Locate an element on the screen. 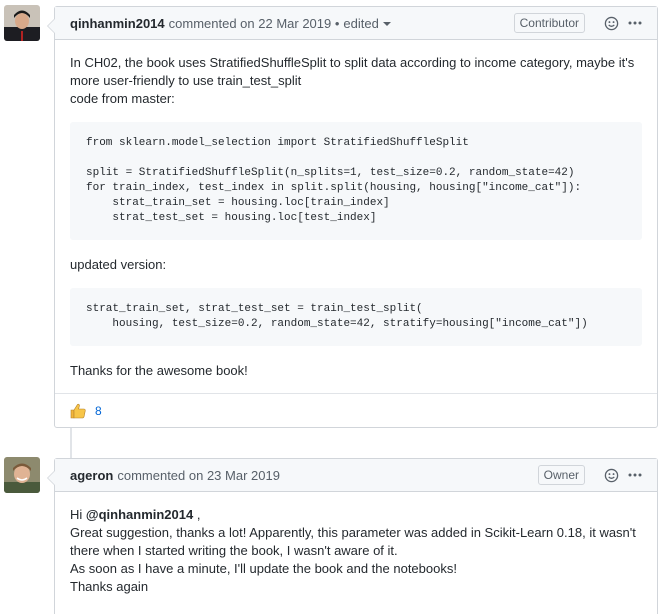 This screenshot has width=663, height=614. body-text: code from master: is located at coordinates (122, 98).